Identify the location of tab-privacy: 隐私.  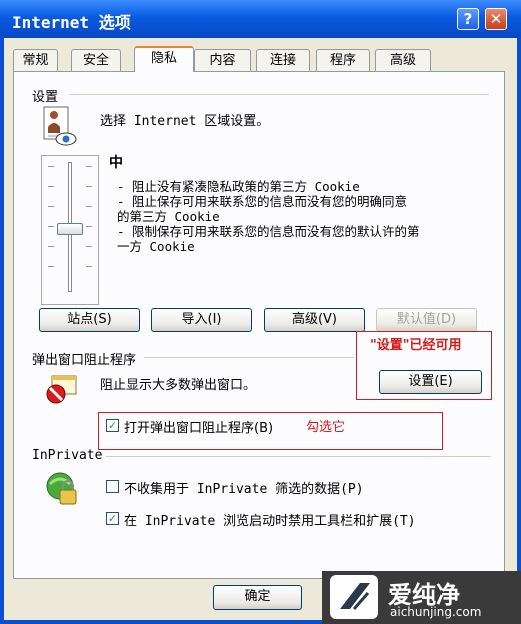
(164, 59).